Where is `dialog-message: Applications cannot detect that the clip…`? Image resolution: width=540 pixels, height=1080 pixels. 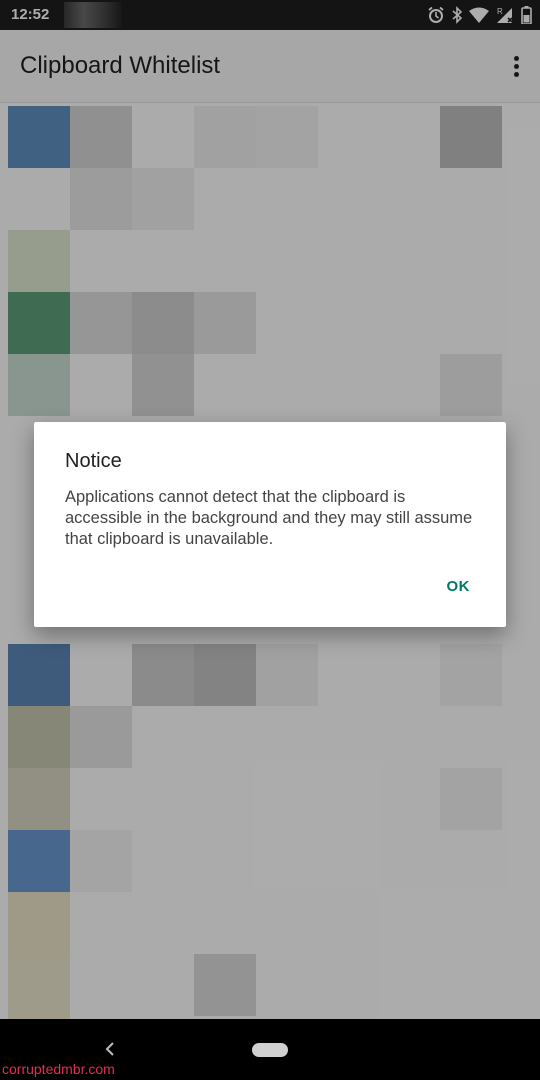
dialog-message: Applications cannot detect that the clip… is located at coordinates (269, 518).